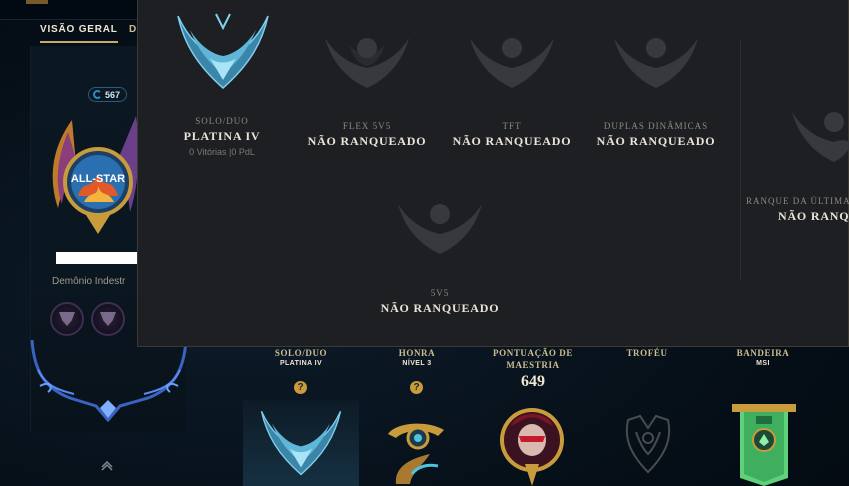 This screenshot has height=486, width=849. Describe the element at coordinates (740, 160) in the screenshot. I see `panel-divider` at that location.